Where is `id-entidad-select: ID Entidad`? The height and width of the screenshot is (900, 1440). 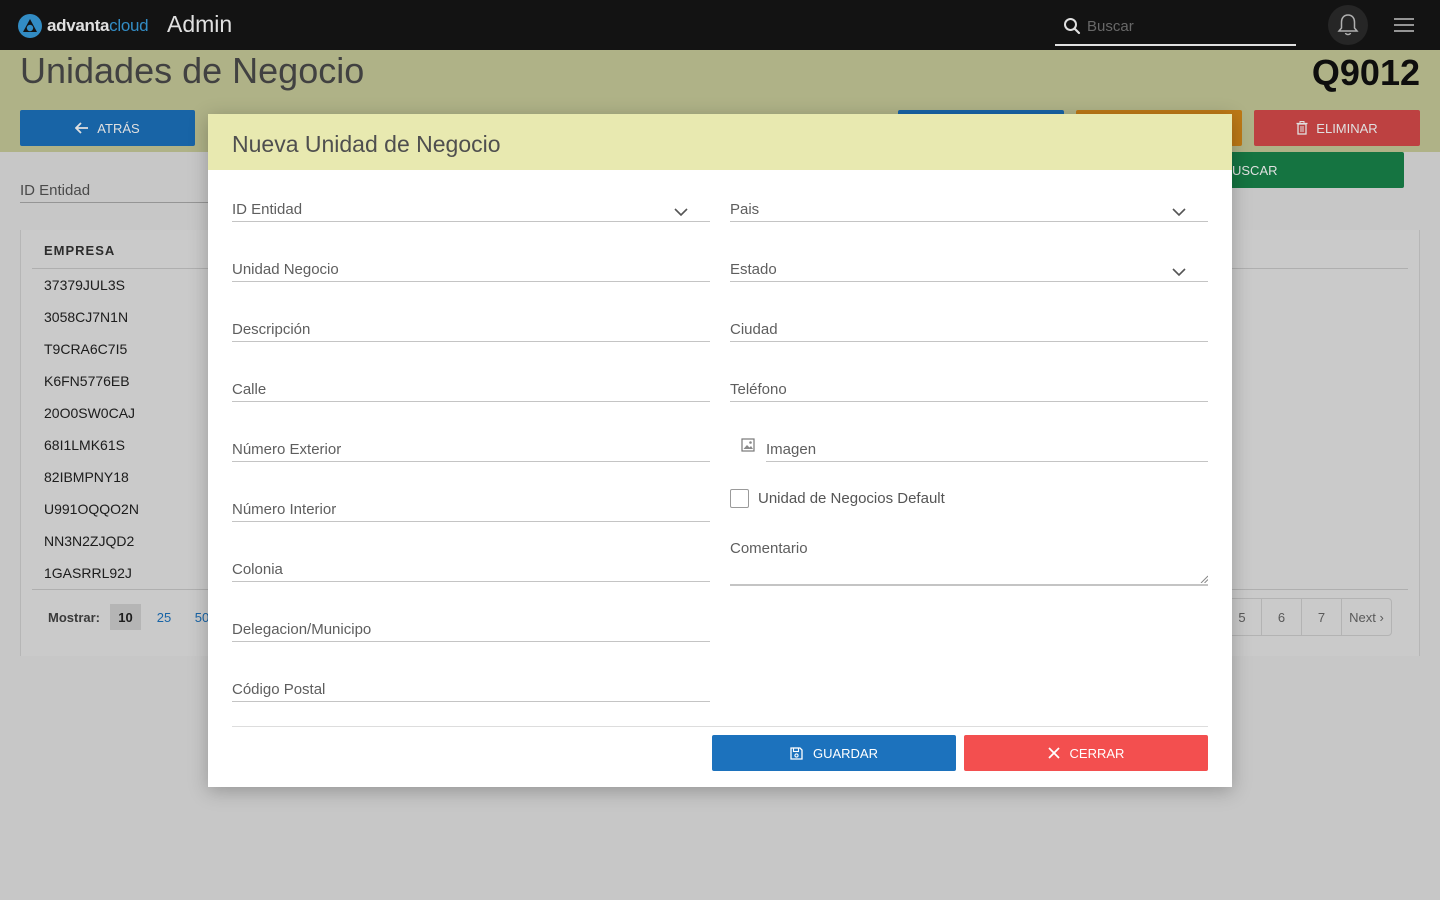 id-entidad-select: ID Entidad is located at coordinates (471, 202).